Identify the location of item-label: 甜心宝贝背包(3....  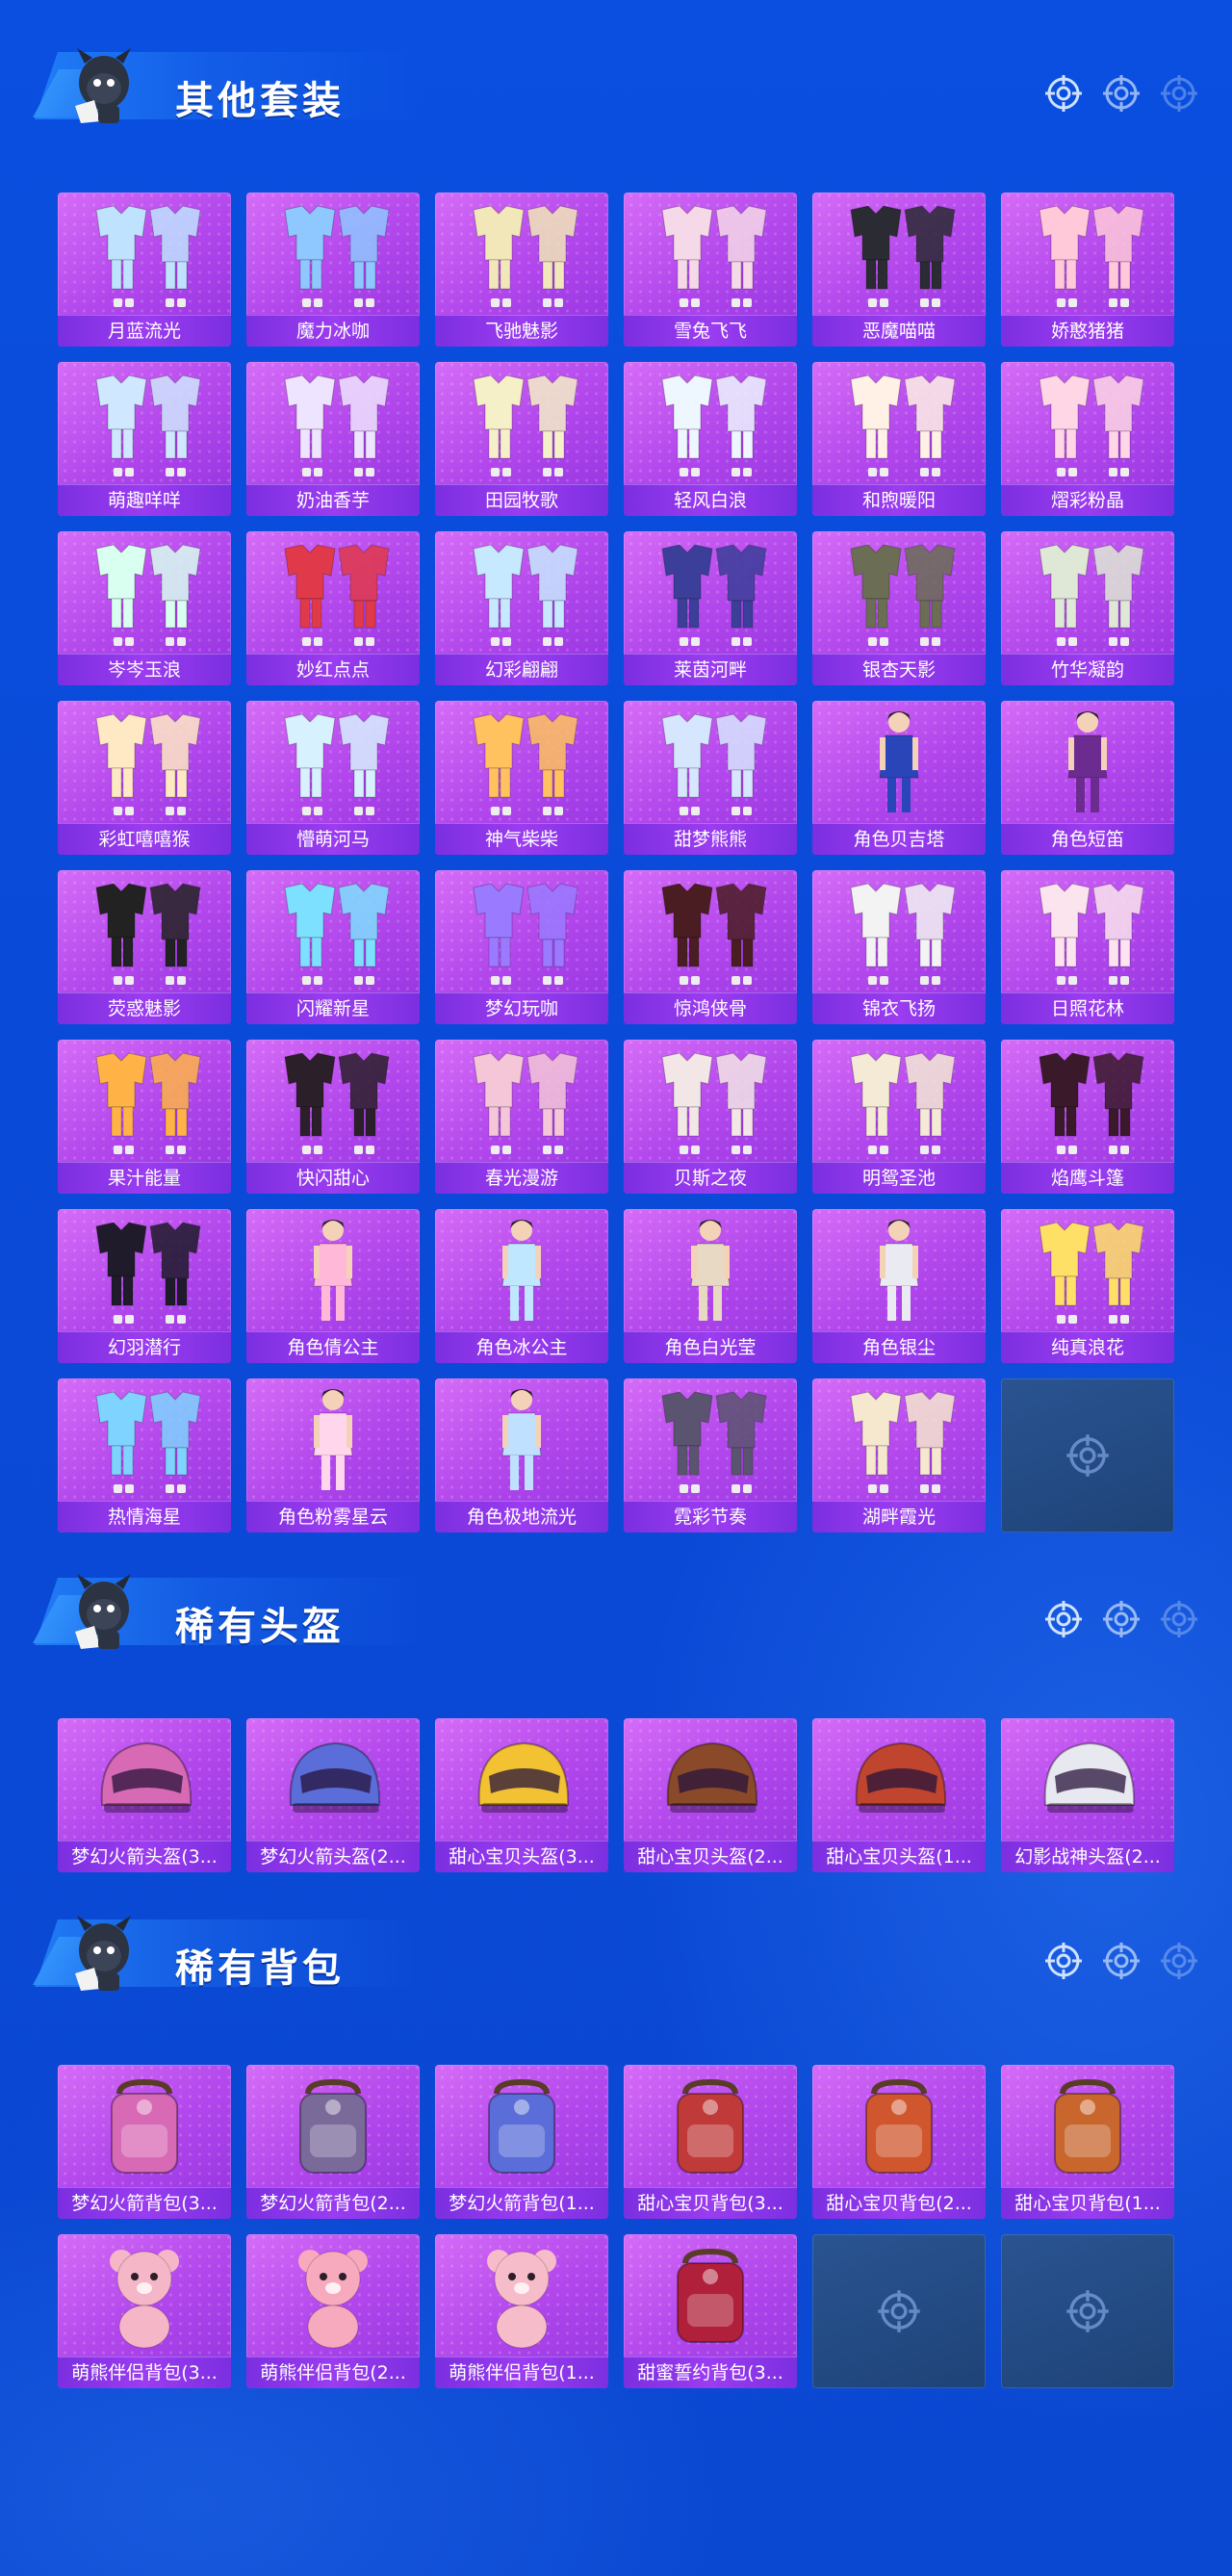
(710, 2203).